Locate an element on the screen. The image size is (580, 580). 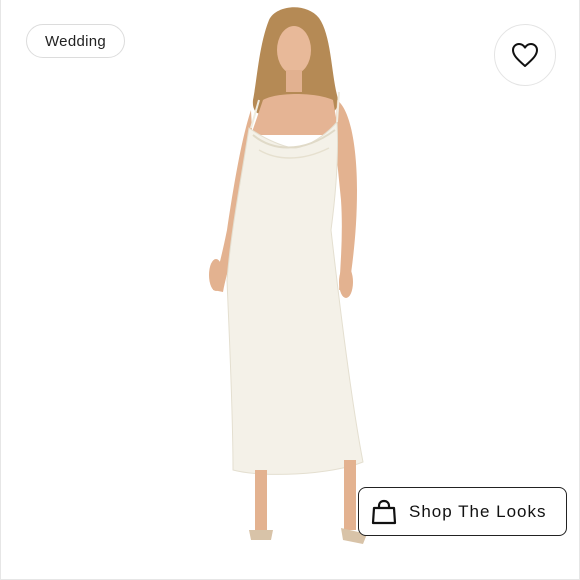
like-button is located at coordinates (525, 55).